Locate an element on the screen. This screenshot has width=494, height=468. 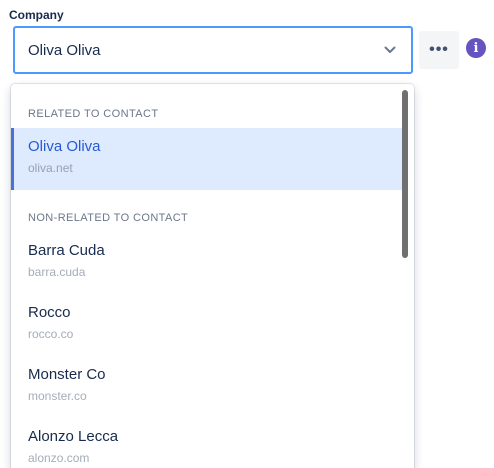
info-icon-glyph: i is located at coordinates (476, 48).